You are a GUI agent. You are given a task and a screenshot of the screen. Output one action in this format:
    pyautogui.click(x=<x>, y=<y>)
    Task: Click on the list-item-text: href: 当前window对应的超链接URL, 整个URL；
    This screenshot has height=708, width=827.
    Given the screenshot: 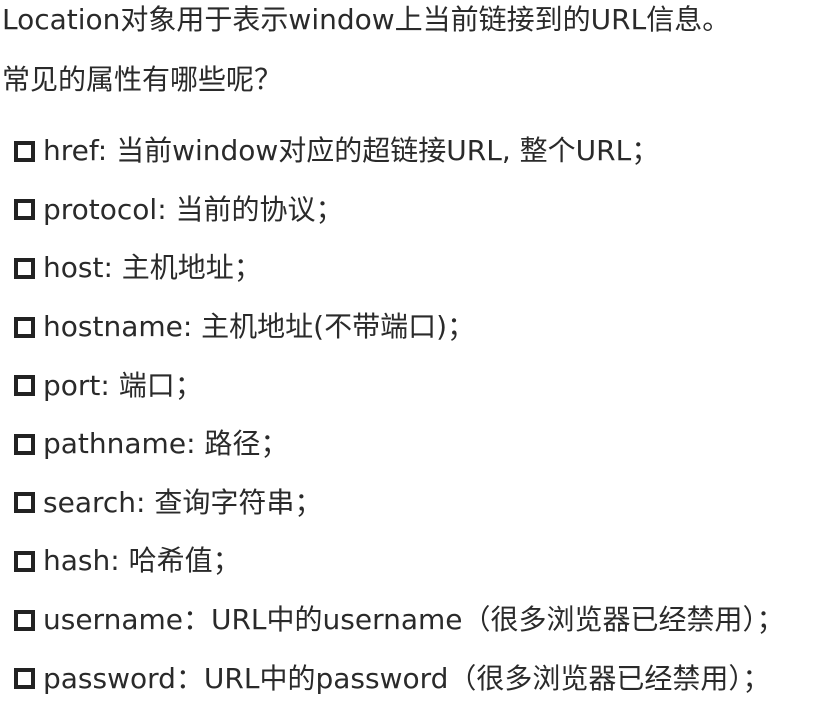 What is the action you would take?
    pyautogui.click(x=351, y=151)
    